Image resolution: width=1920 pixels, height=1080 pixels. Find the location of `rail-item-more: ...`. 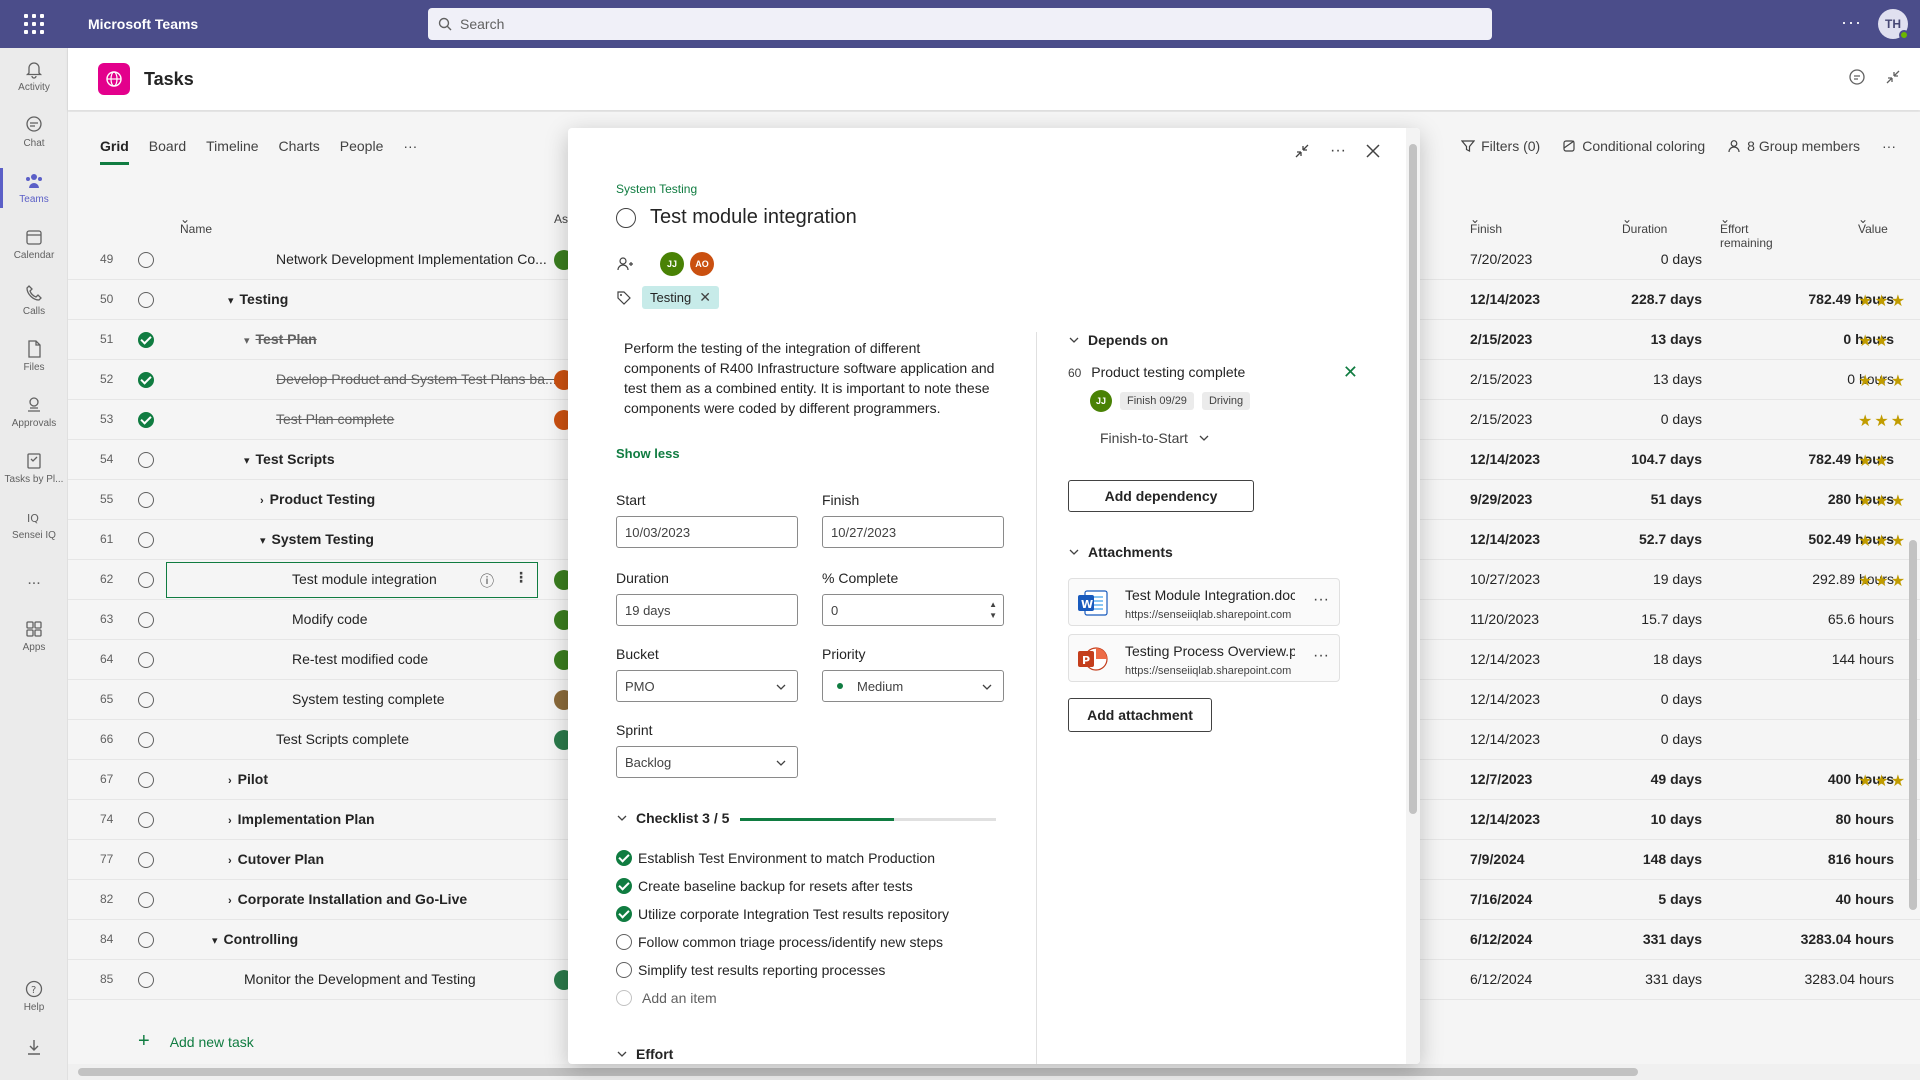

rail-item-more: ... is located at coordinates (34, 580).